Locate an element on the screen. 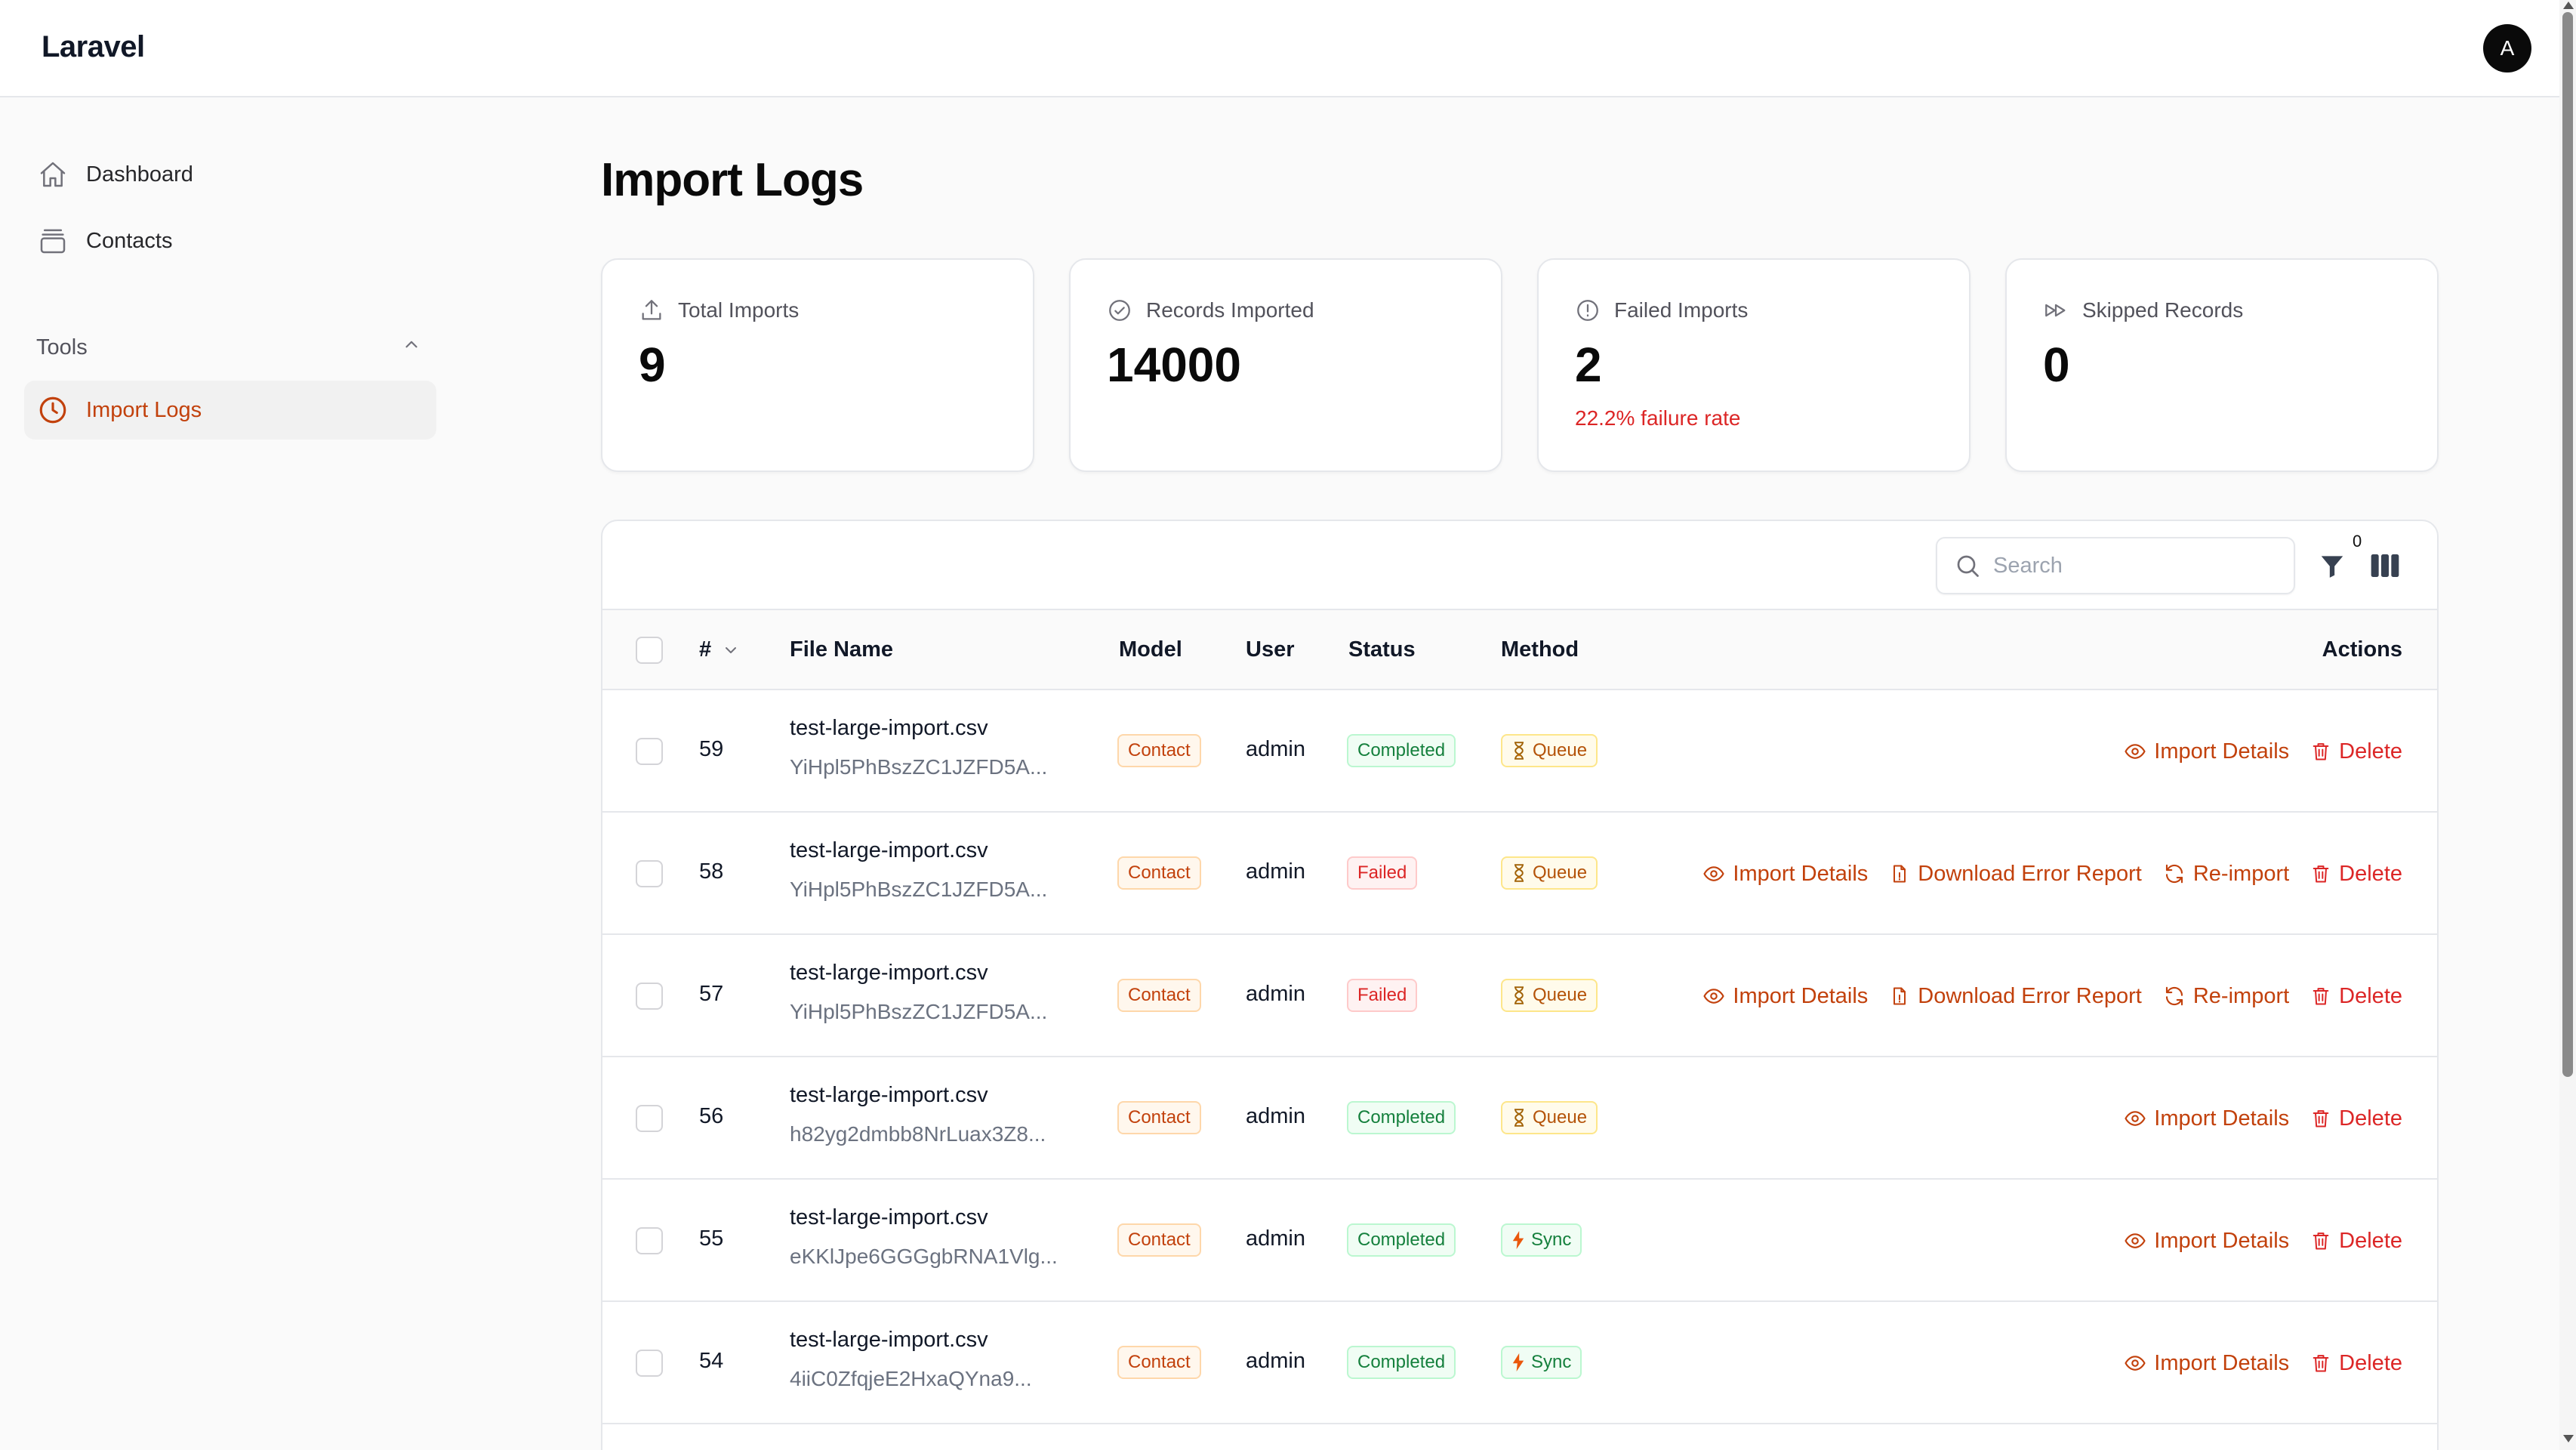 Image resolution: width=2576 pixels, height=1450 pixels. lightning-icon is located at coordinates (1518, 1362).